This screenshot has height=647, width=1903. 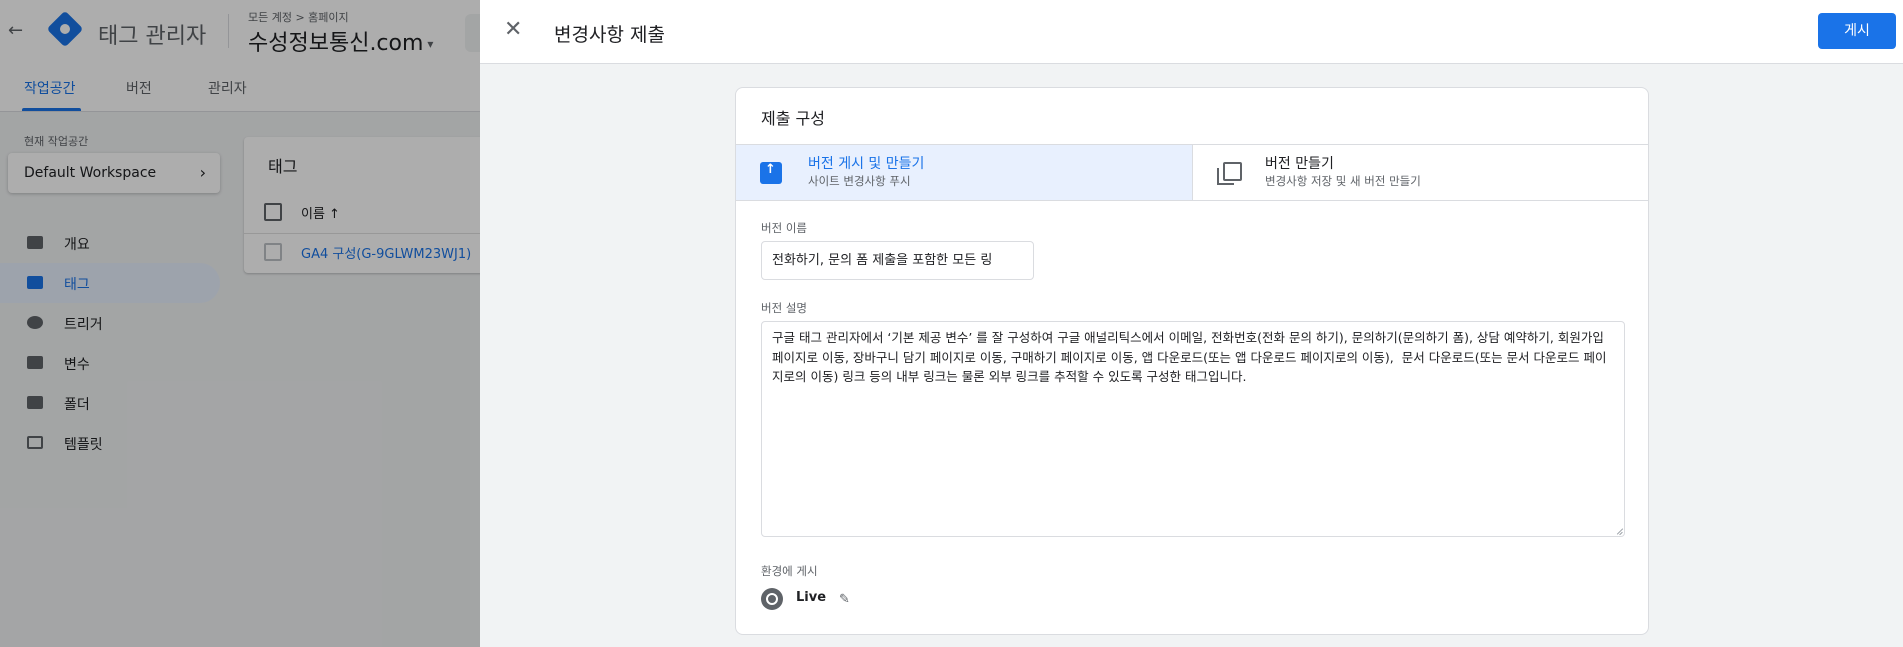 I want to click on environment-name: Live, so click(x=811, y=597).